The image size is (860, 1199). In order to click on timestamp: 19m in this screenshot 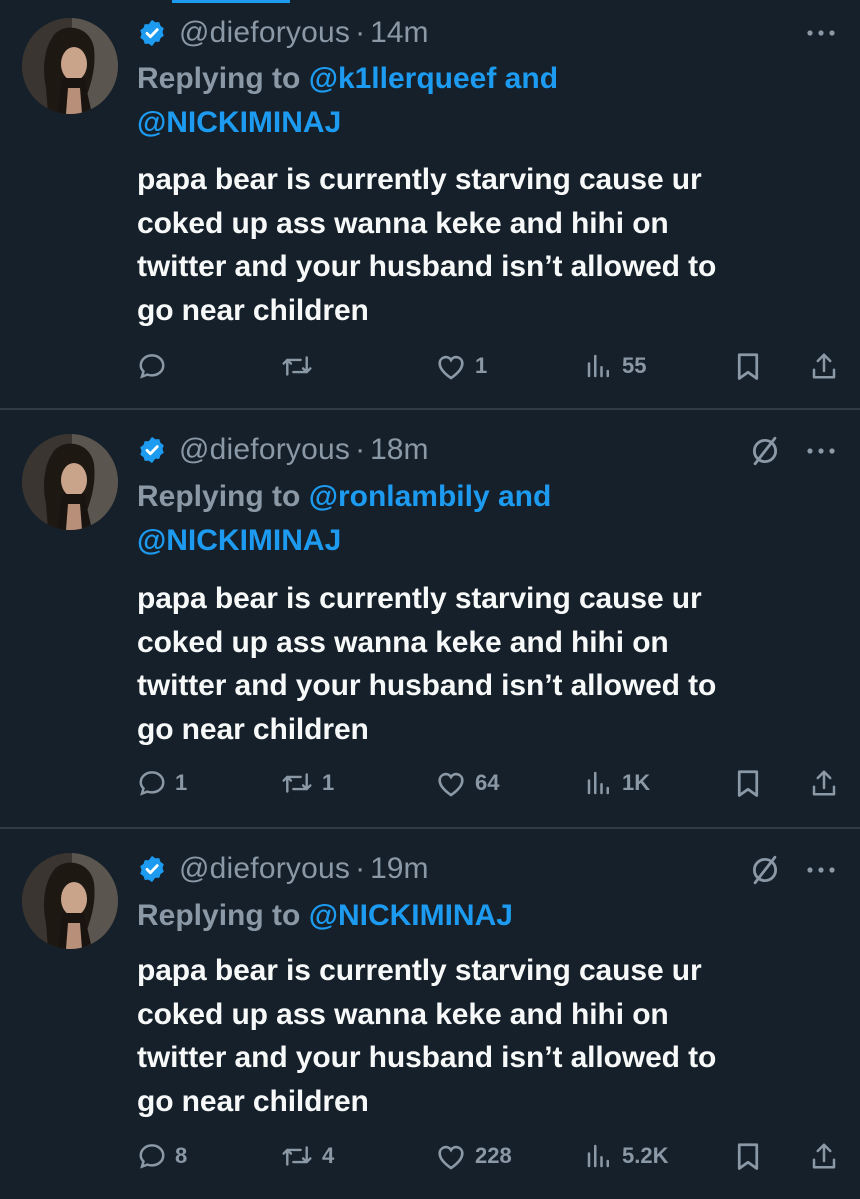, I will do `click(399, 869)`.